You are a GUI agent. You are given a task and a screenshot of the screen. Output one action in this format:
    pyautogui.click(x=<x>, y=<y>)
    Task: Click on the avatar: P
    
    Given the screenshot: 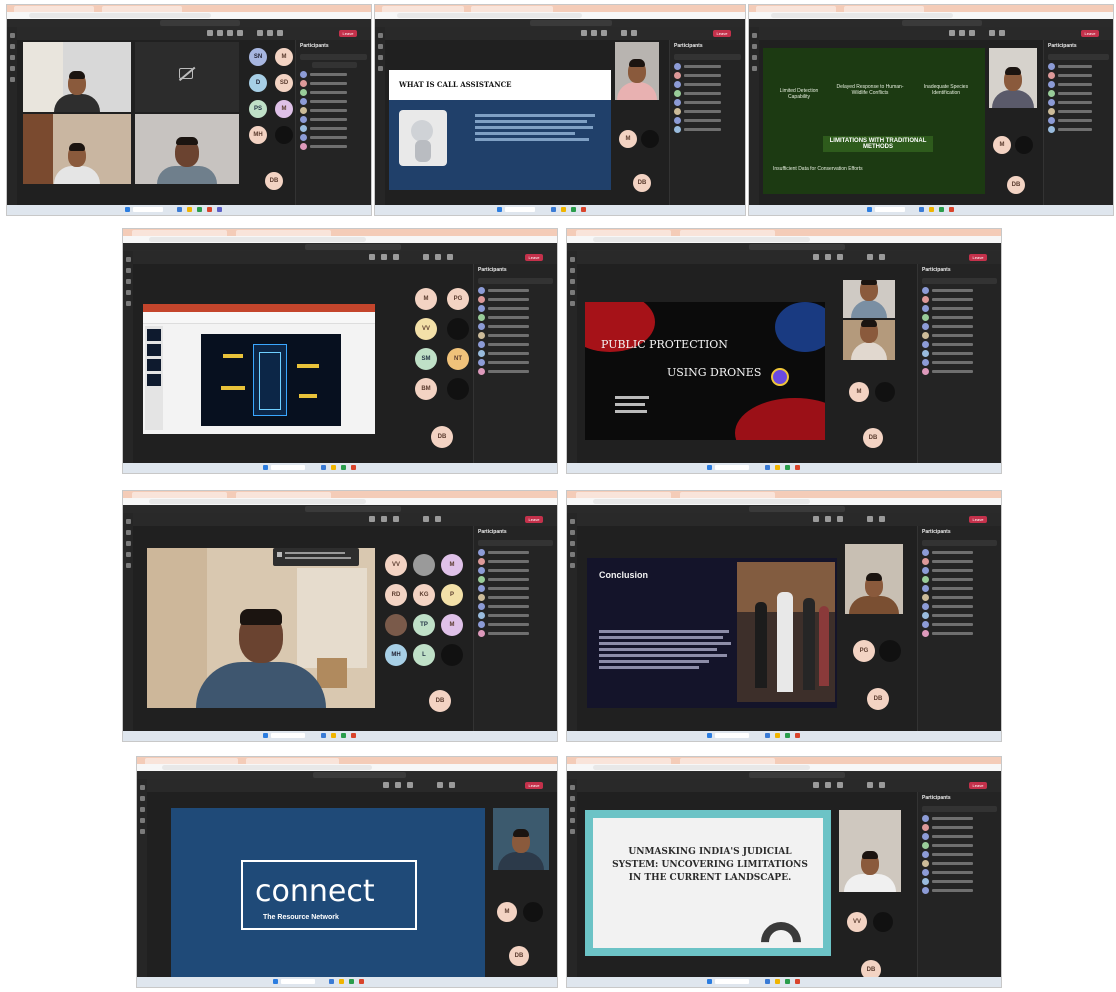 What is the action you would take?
    pyautogui.click(x=452, y=595)
    